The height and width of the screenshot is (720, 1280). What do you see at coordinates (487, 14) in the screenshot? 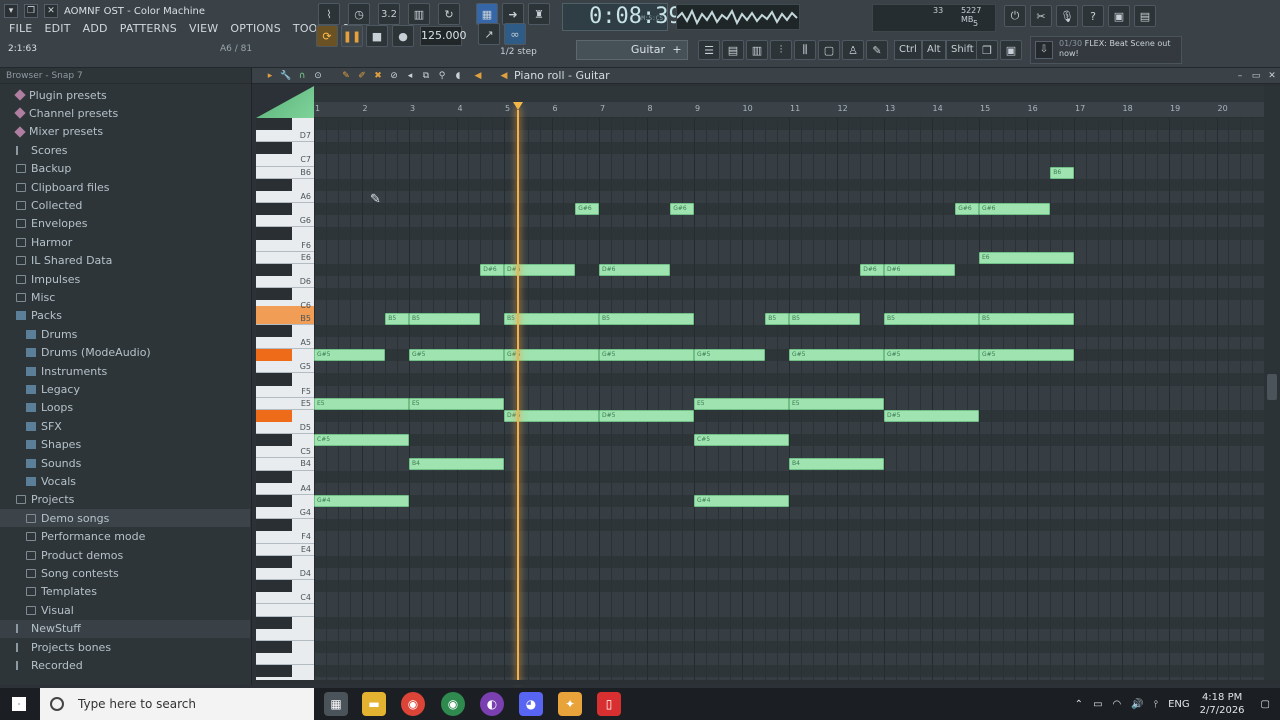
I see `typing-keyboard-icon: ▦` at bounding box center [487, 14].